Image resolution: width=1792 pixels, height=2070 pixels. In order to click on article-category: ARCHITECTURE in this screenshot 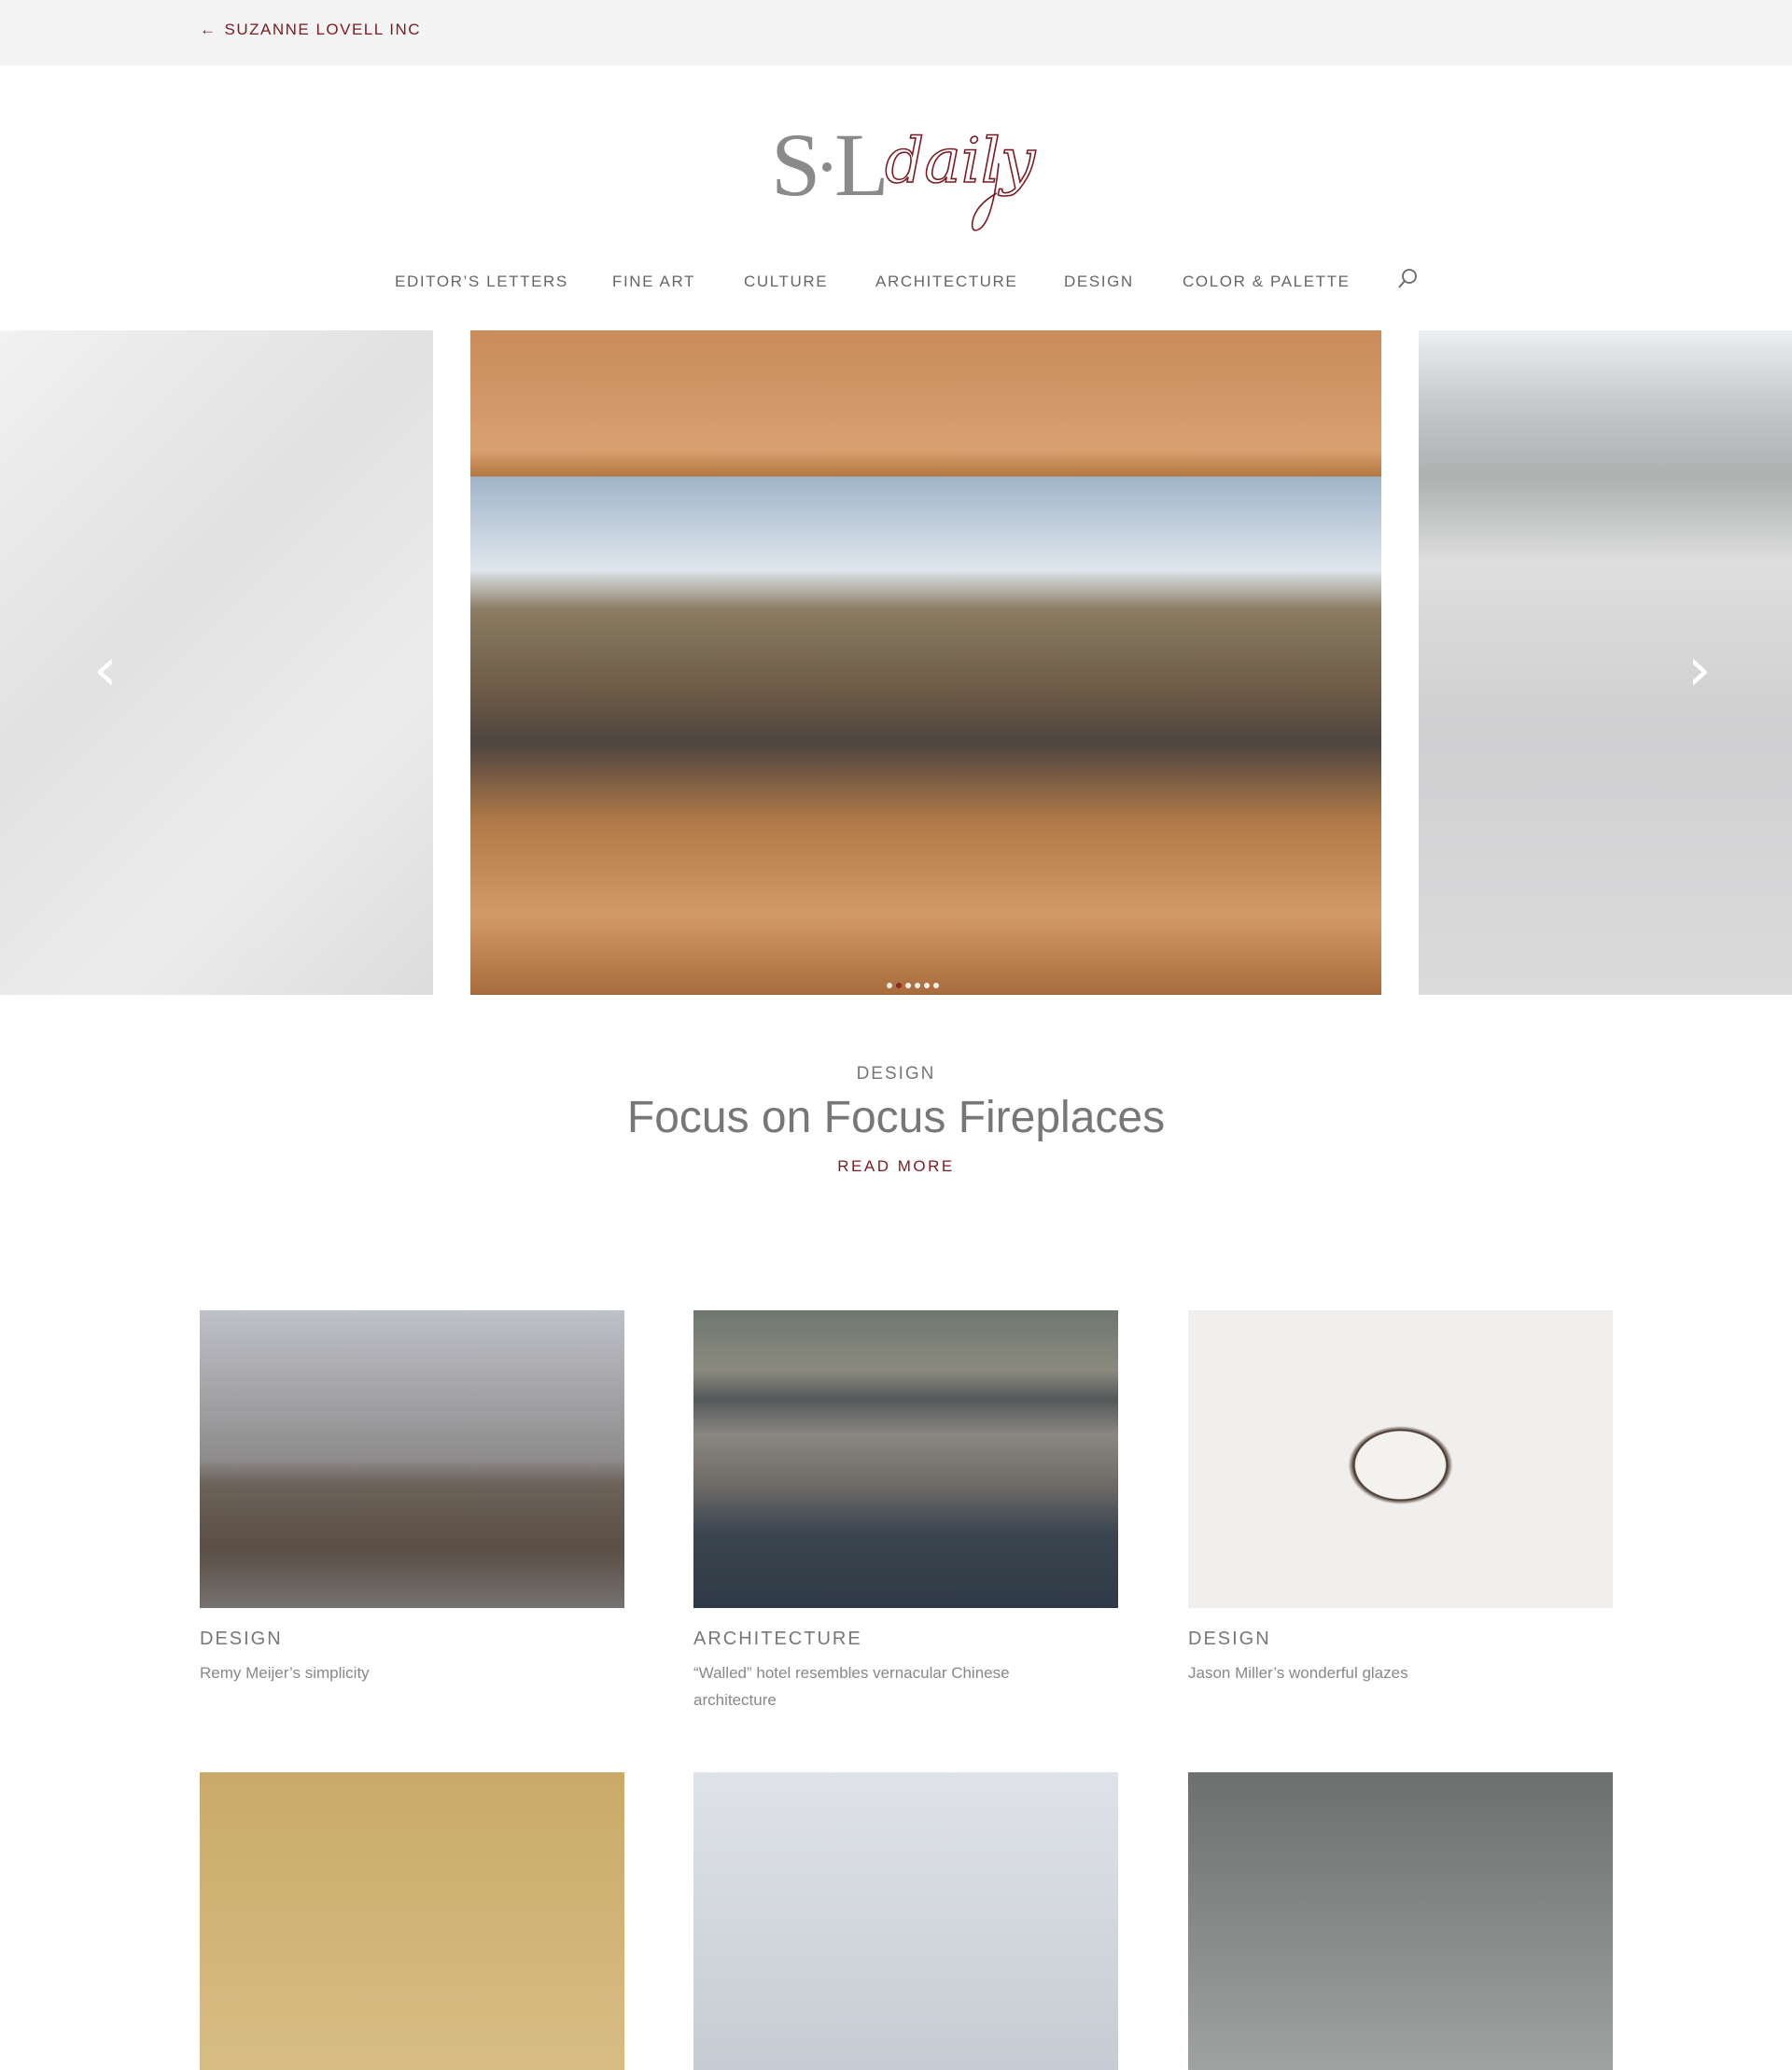, I will do `click(777, 1639)`.